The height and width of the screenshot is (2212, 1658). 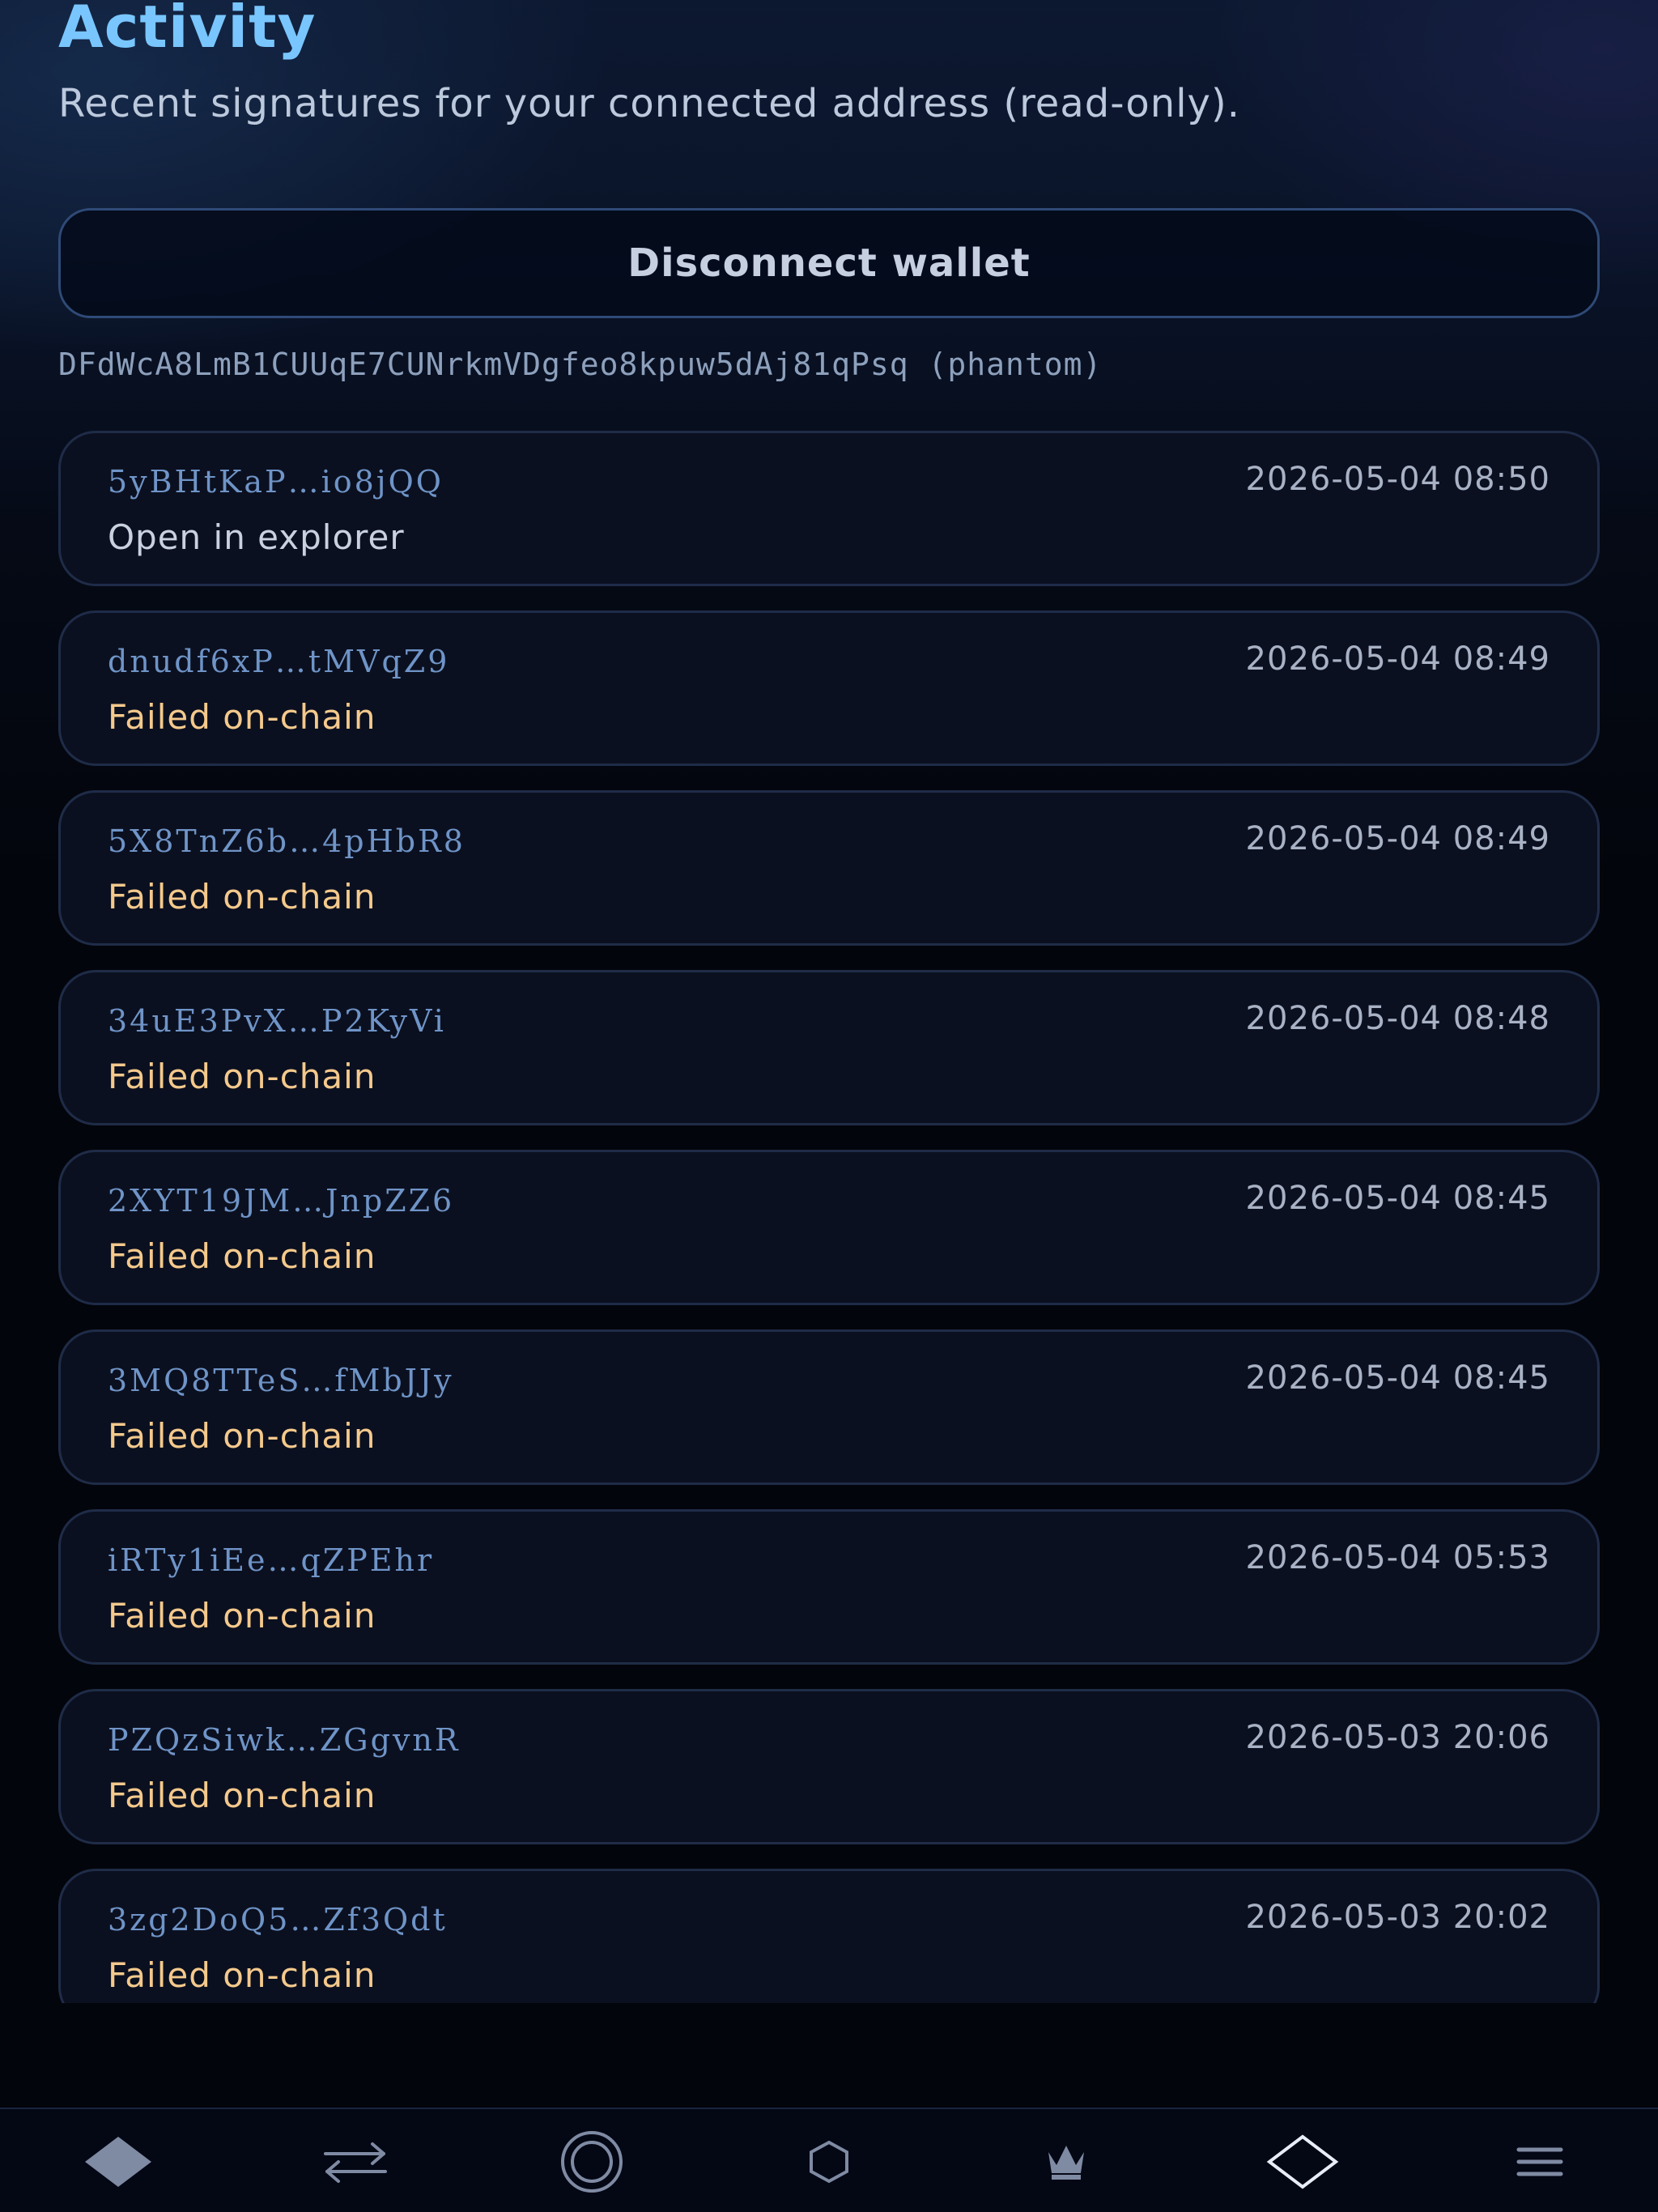 What do you see at coordinates (277, 1021) in the screenshot?
I see `signature-text: 34uE3PvX…P2KyVi` at bounding box center [277, 1021].